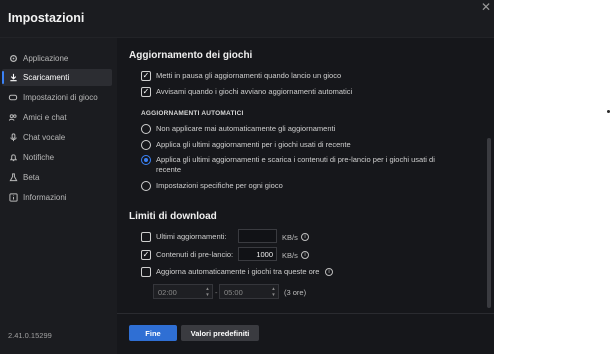 This screenshot has height=354, width=610. I want to click on sidebar-item-label: Amici e chat, so click(45, 117).